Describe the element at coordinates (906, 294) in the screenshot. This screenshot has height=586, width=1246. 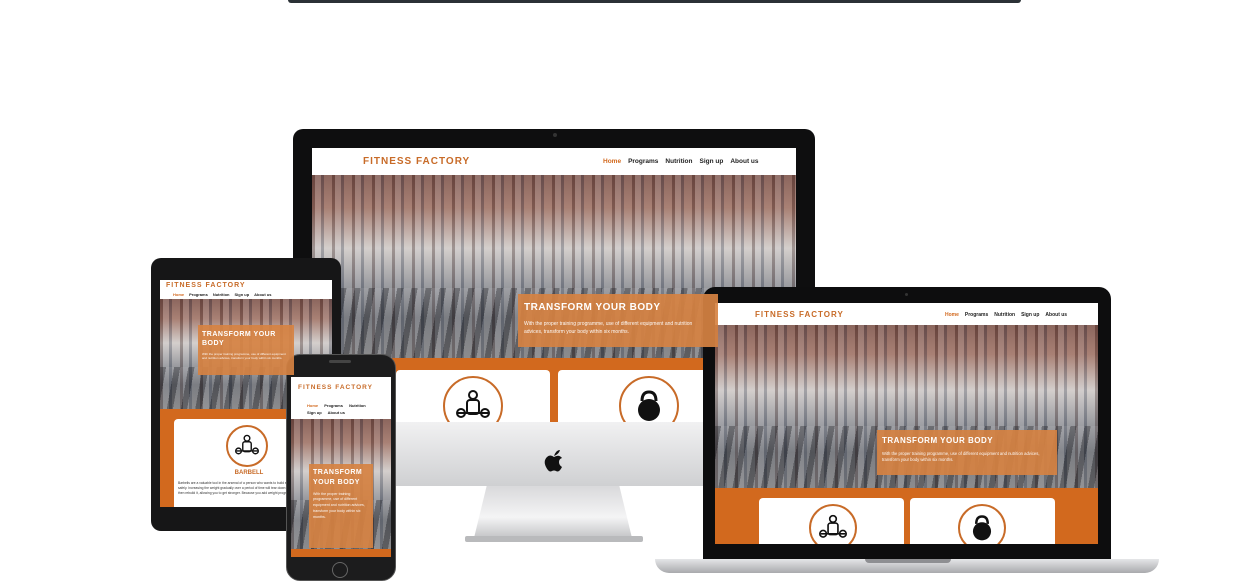
I see `laptop-camera` at that location.